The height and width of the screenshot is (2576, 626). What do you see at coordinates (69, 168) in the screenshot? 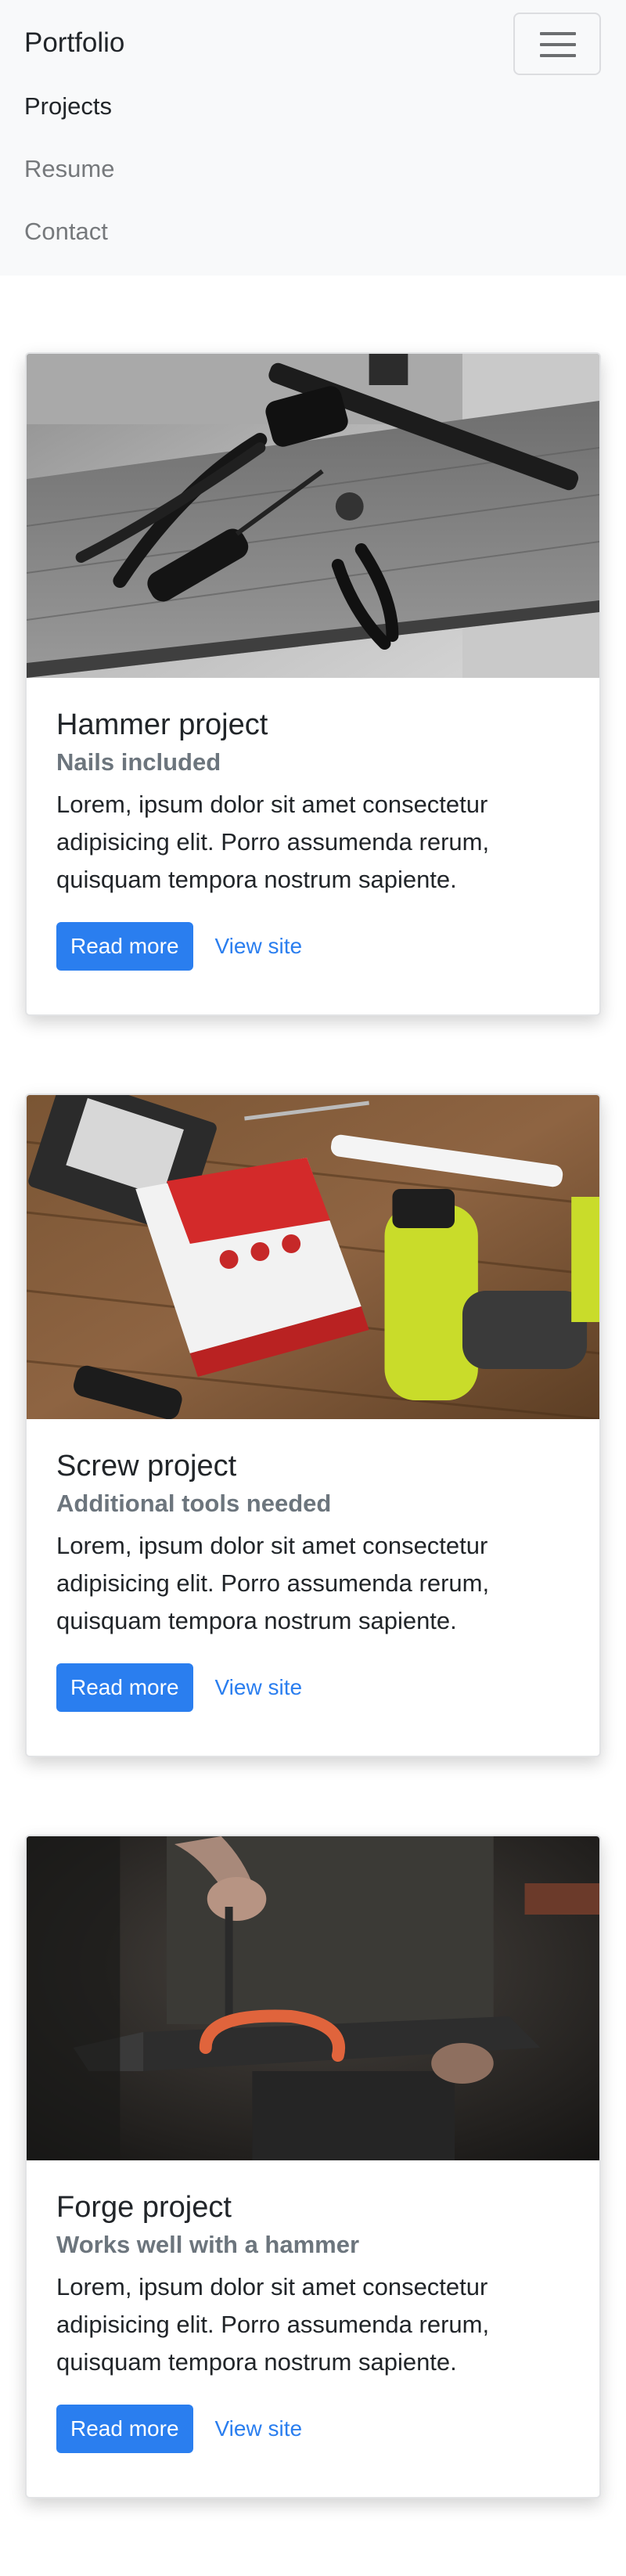
I see `nav-link-resume: Resume` at bounding box center [69, 168].